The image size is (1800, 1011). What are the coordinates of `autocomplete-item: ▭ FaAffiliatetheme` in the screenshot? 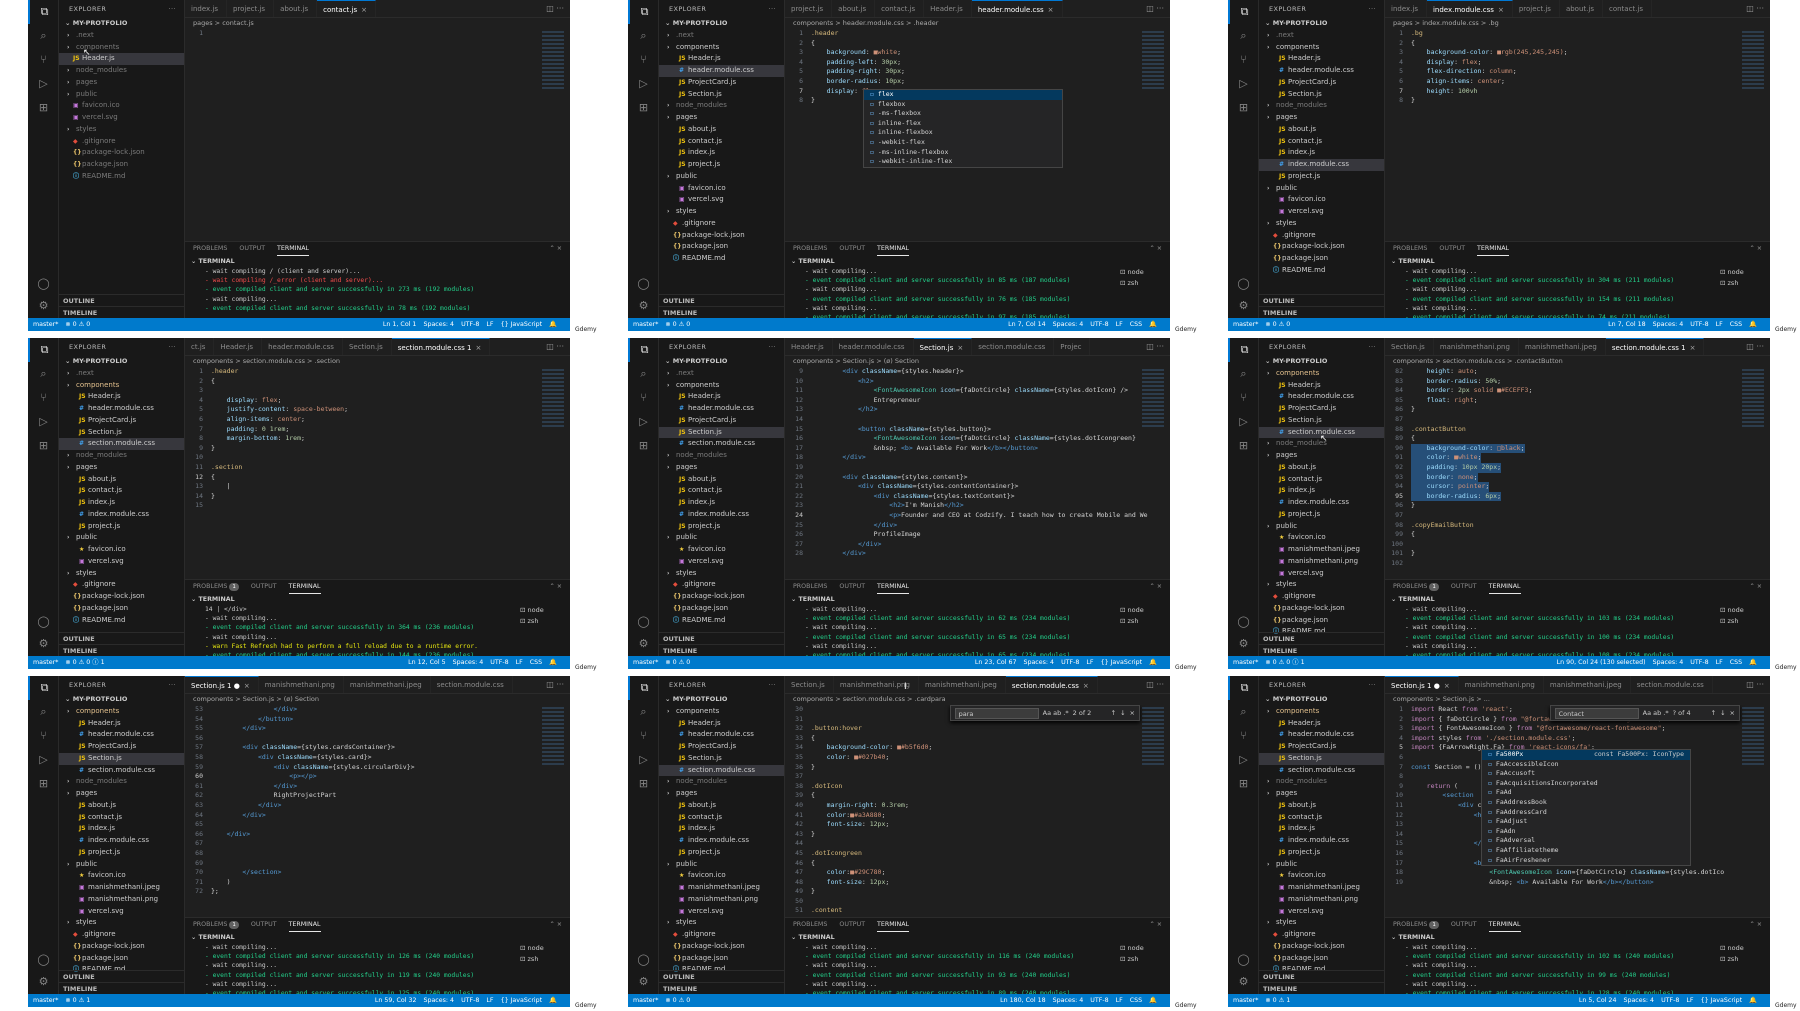 It's located at (1586, 851).